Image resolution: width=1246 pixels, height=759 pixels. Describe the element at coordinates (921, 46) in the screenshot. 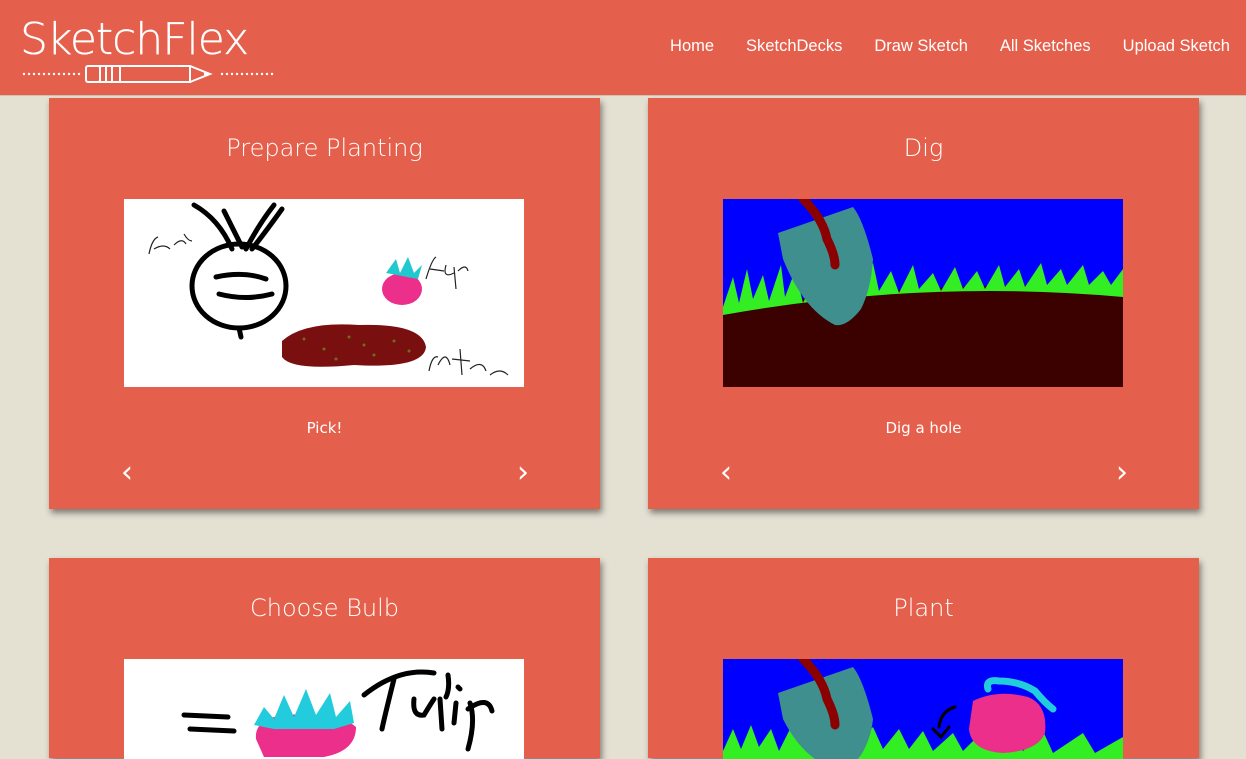

I see `nav-draw-sketch: Draw Sketch` at that location.